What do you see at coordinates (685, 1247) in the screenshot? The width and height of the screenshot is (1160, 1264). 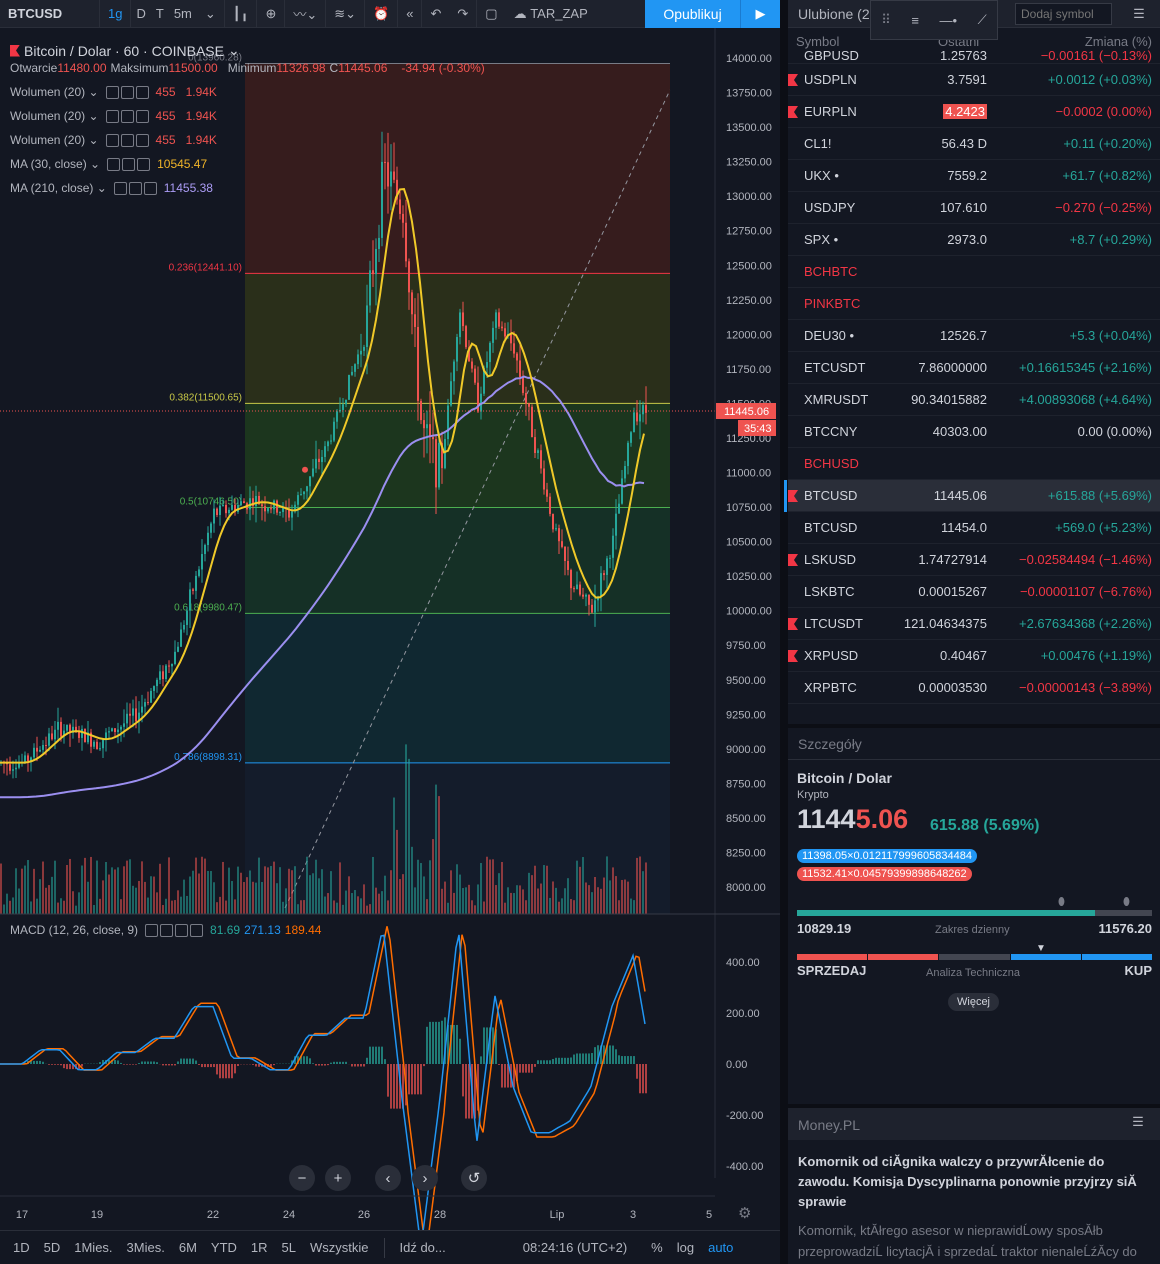 I see `log-scale-toggle: log` at bounding box center [685, 1247].